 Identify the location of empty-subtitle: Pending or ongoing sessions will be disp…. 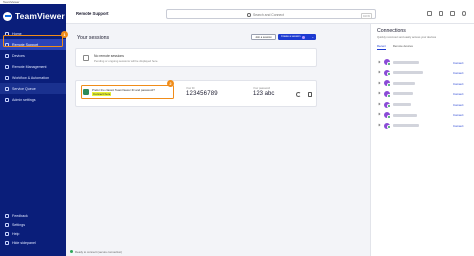
(126, 60).